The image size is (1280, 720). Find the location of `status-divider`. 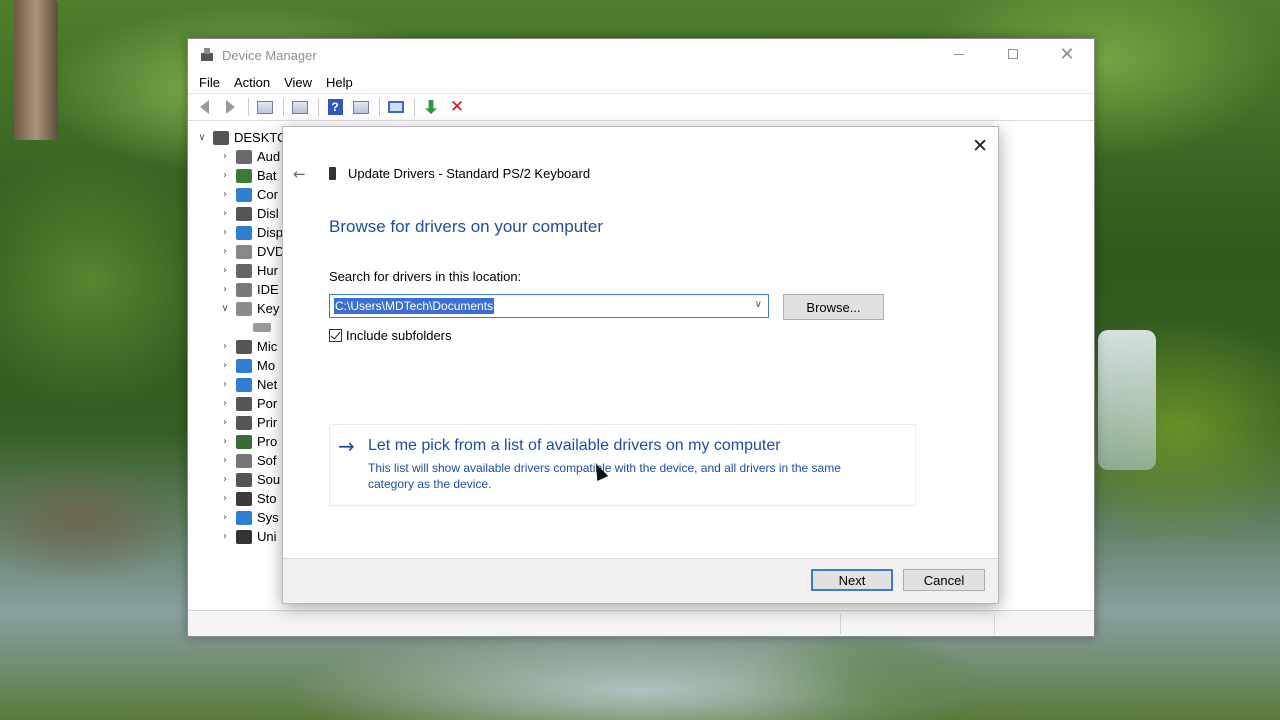

status-divider is located at coordinates (994, 624).